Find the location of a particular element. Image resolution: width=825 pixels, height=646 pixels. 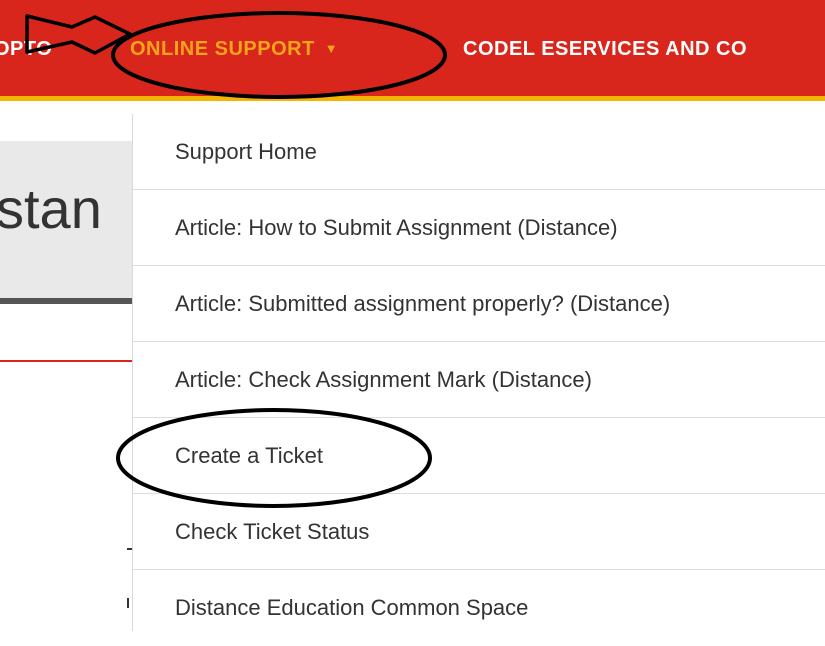

page-title: stan is located at coordinates (51, 208).